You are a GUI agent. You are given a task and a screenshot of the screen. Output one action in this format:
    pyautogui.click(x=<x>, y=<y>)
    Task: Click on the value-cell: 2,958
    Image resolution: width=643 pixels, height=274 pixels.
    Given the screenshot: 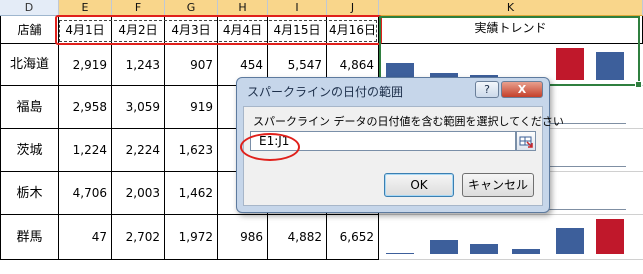 What is the action you would take?
    pyautogui.click(x=85, y=107)
    